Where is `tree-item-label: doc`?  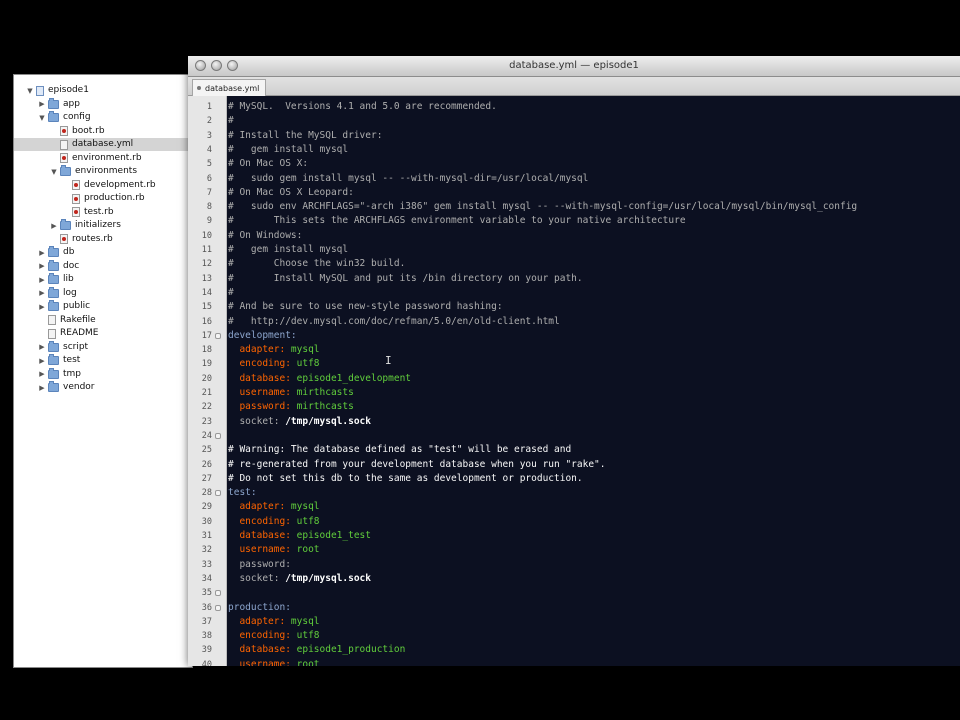
tree-item-label: doc is located at coordinates (71, 265).